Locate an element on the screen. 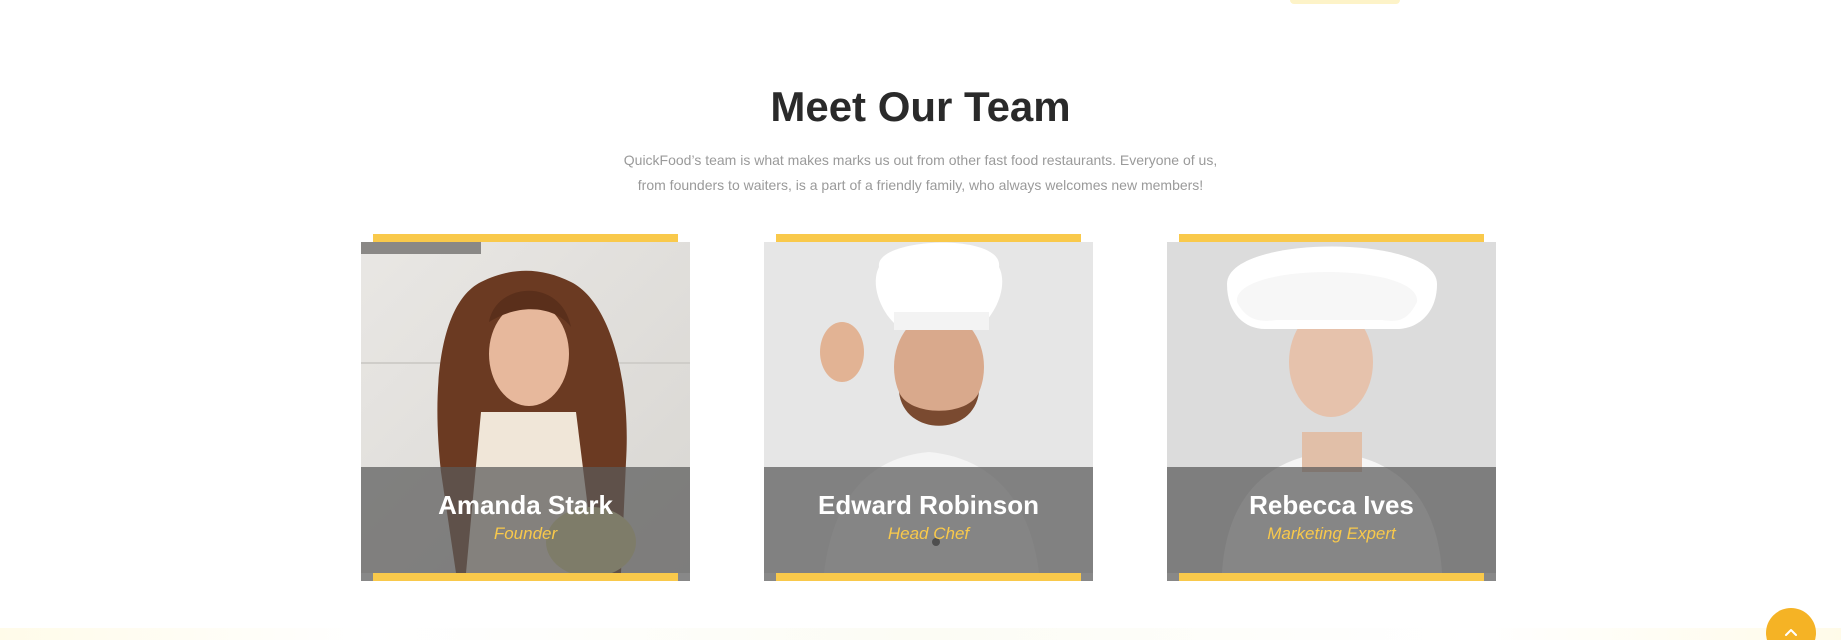 The height and width of the screenshot is (640, 1841). card-caption: Amanda Stark Founder is located at coordinates (525, 524).